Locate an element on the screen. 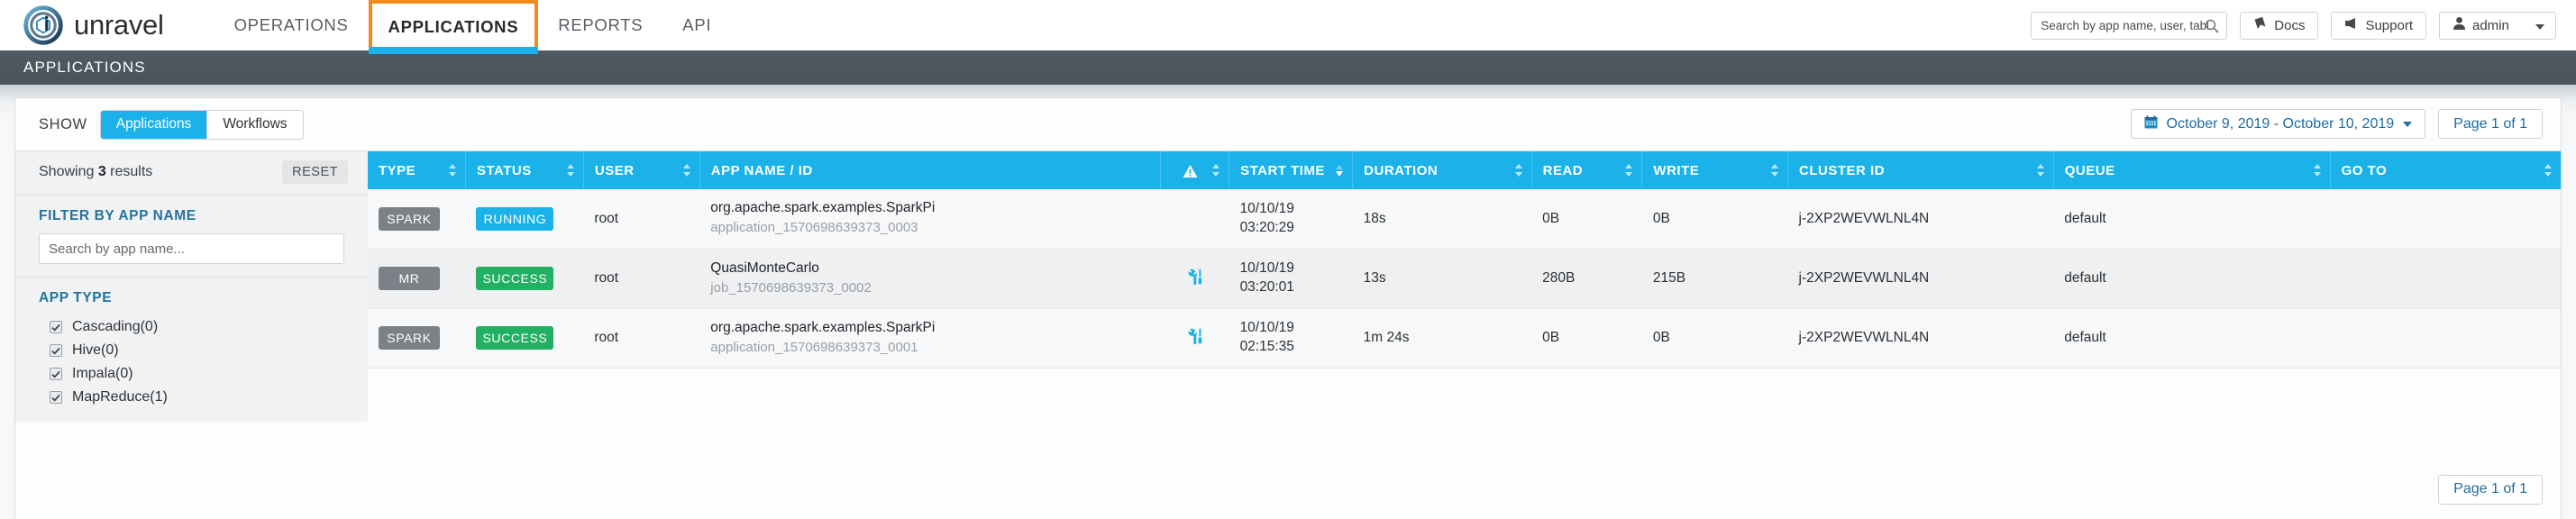 This screenshot has width=2576, height=519. col-app-name-id: APP NAME / ID is located at coordinates (930, 170).